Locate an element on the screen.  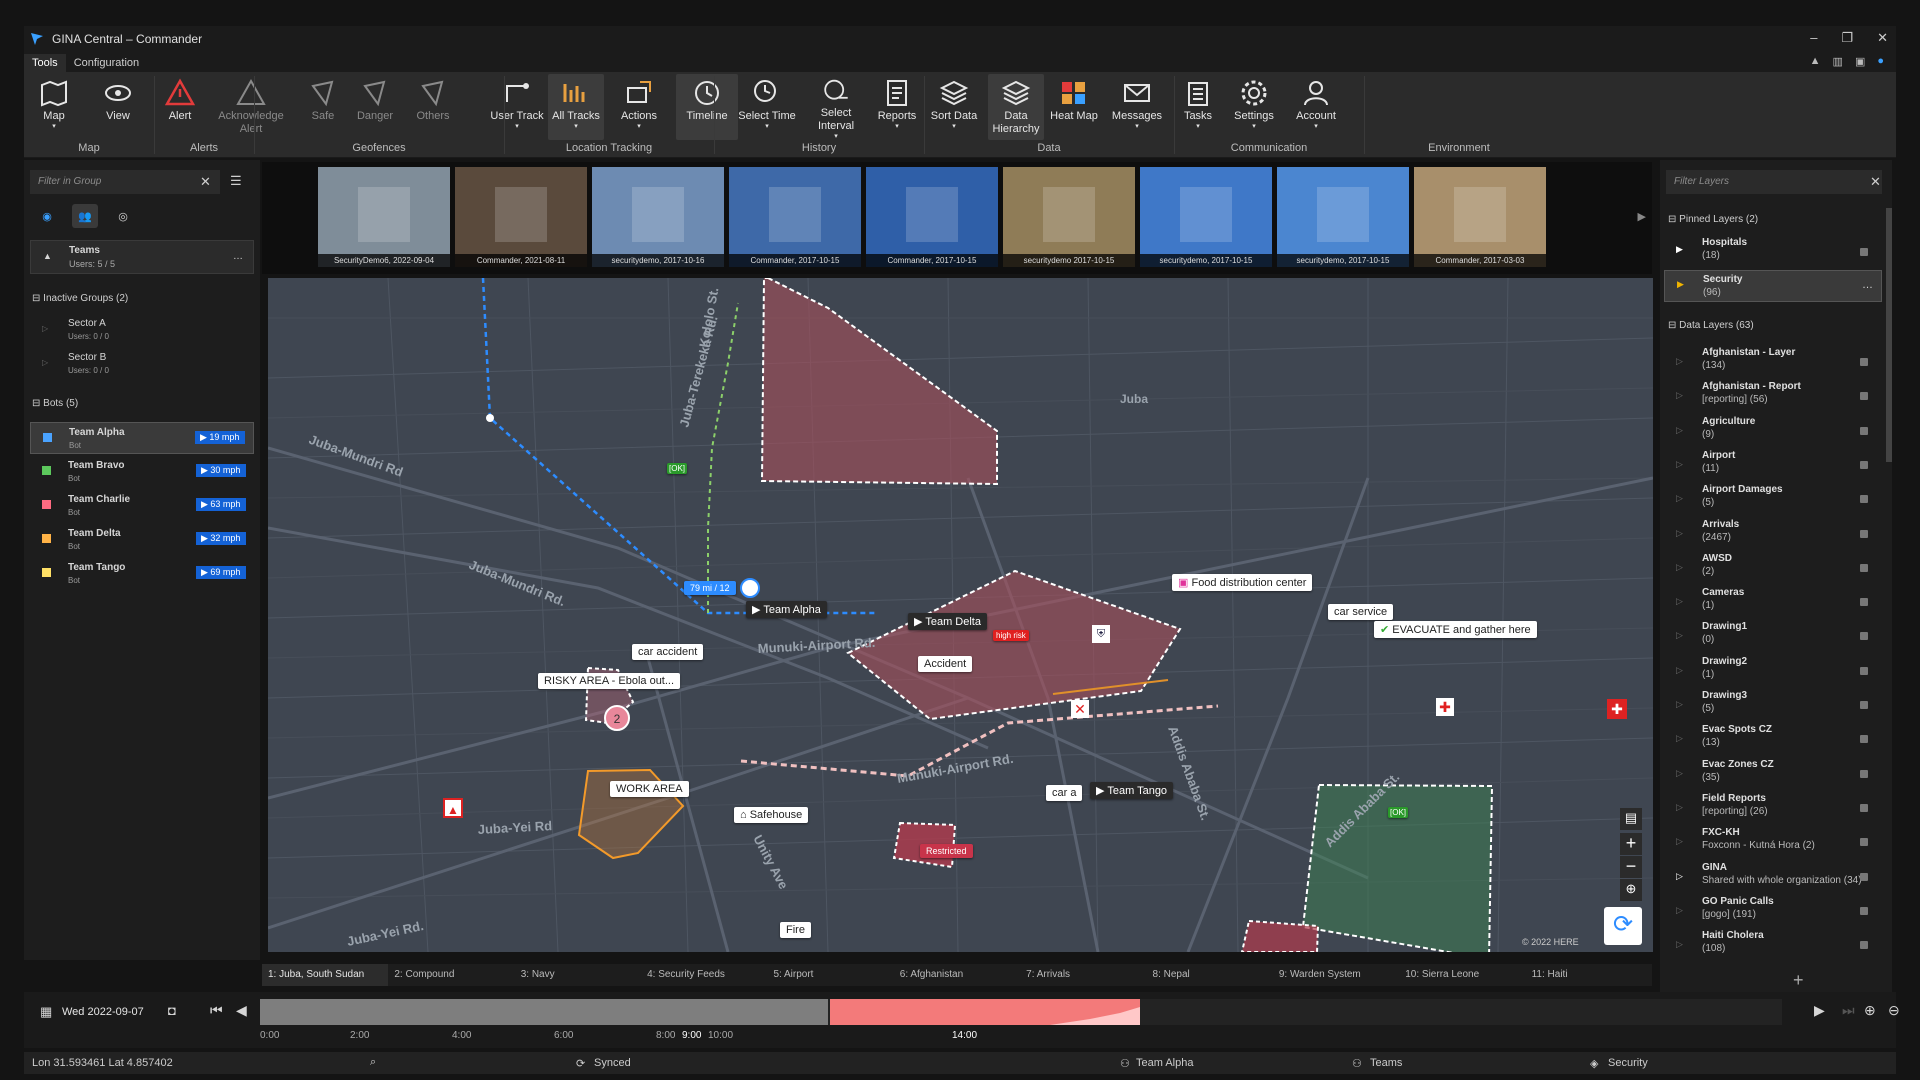
pinned-layer-hospitals: ▶ Hospitals (18) is located at coordinates (1776, 251).